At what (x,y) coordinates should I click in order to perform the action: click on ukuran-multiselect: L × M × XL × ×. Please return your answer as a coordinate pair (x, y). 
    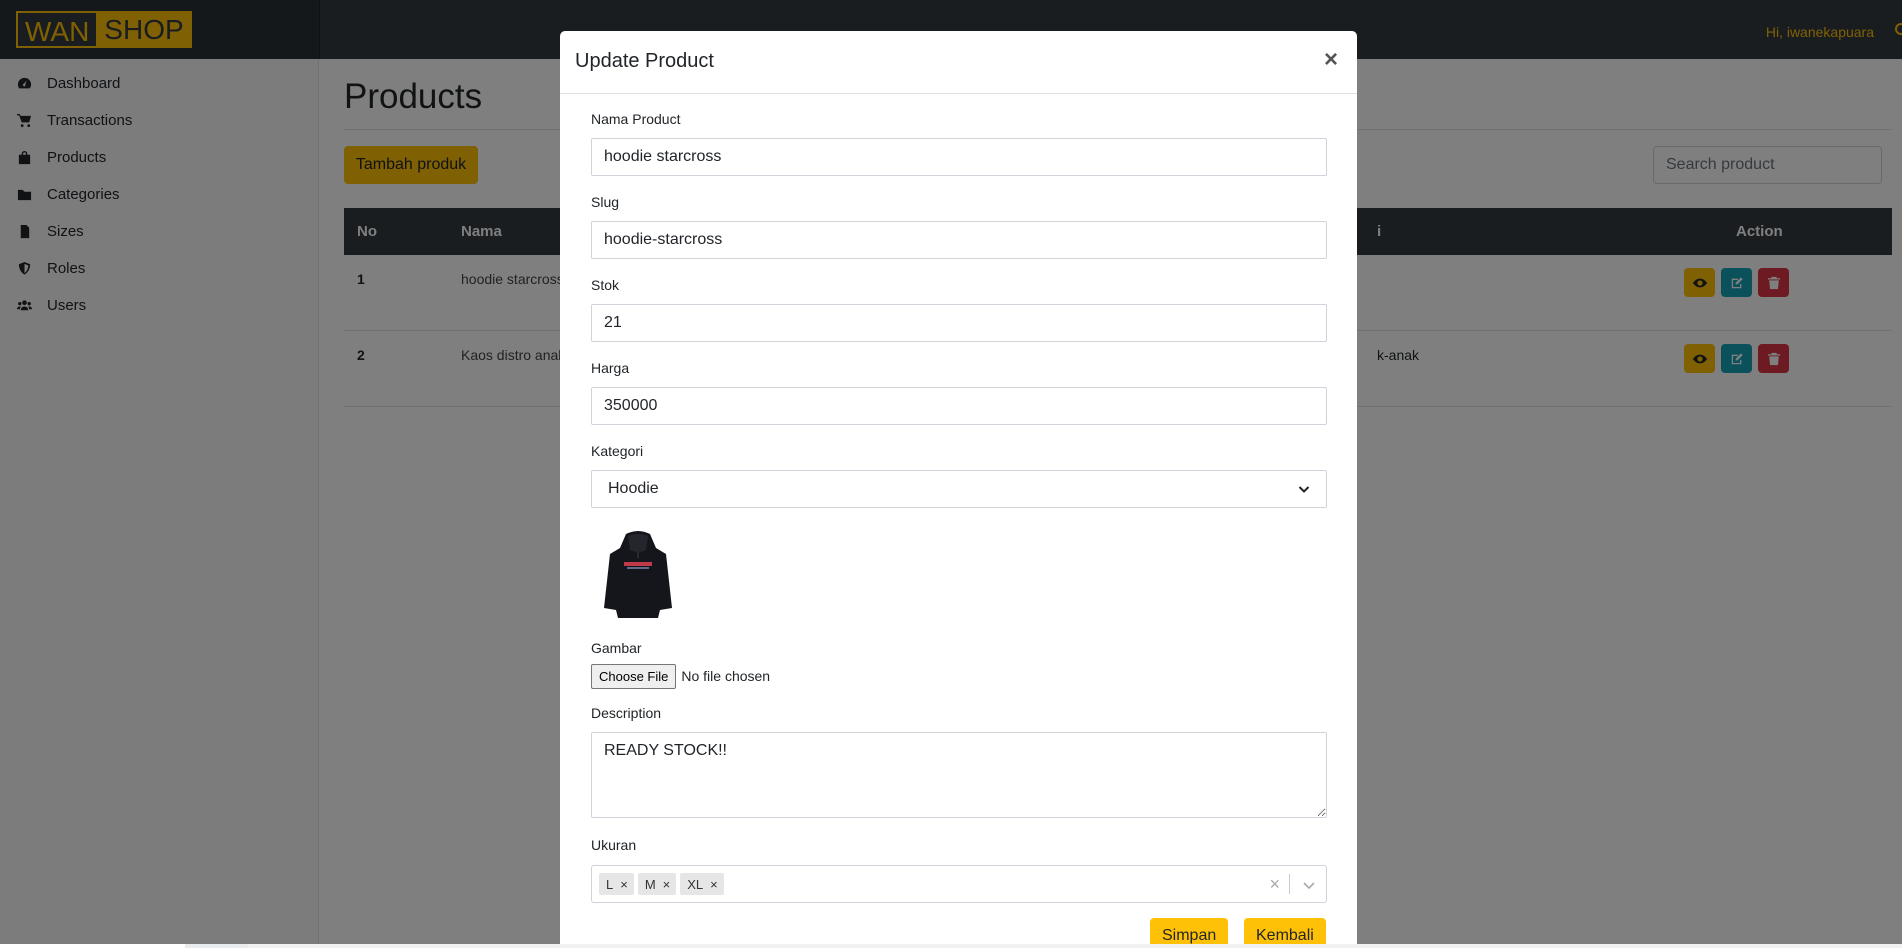
    Looking at the image, I should click on (959, 884).